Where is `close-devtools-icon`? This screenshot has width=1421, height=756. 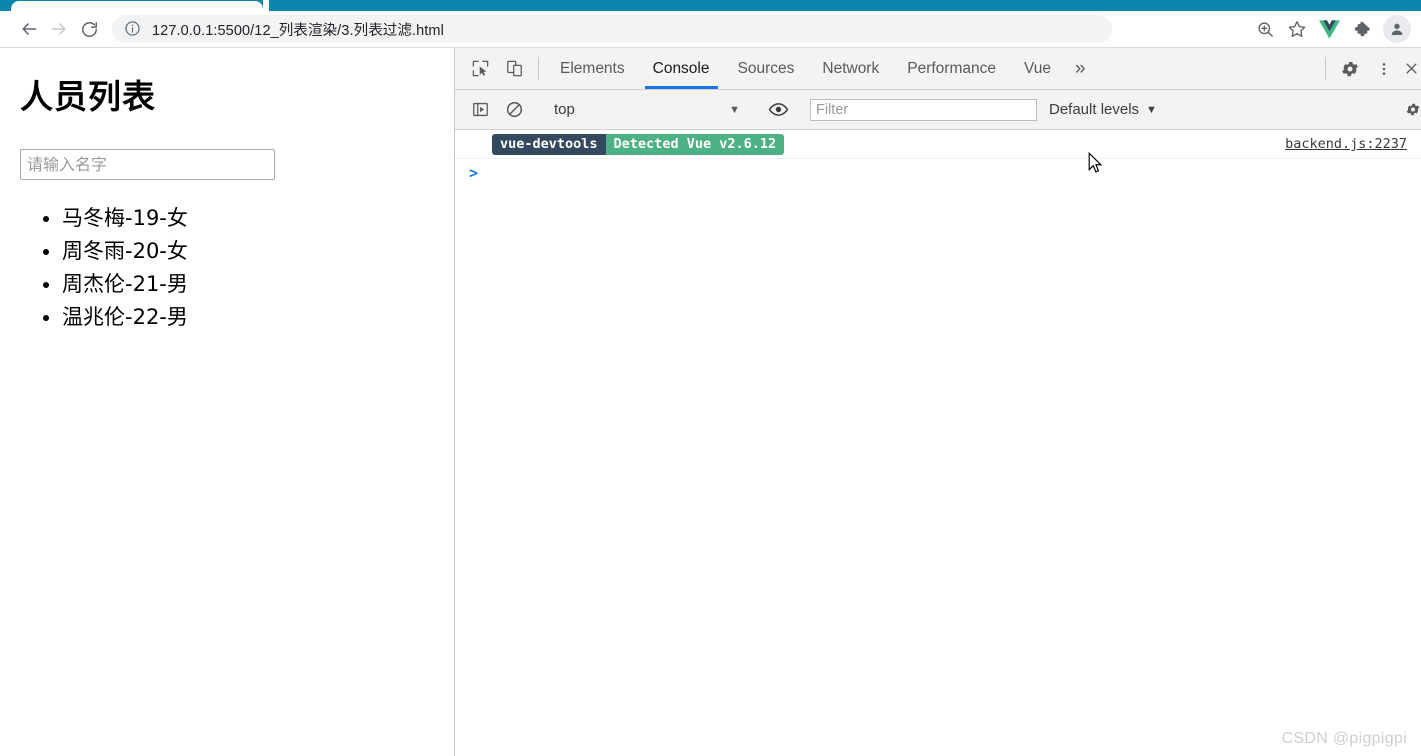
close-devtools-icon is located at coordinates (1411, 68).